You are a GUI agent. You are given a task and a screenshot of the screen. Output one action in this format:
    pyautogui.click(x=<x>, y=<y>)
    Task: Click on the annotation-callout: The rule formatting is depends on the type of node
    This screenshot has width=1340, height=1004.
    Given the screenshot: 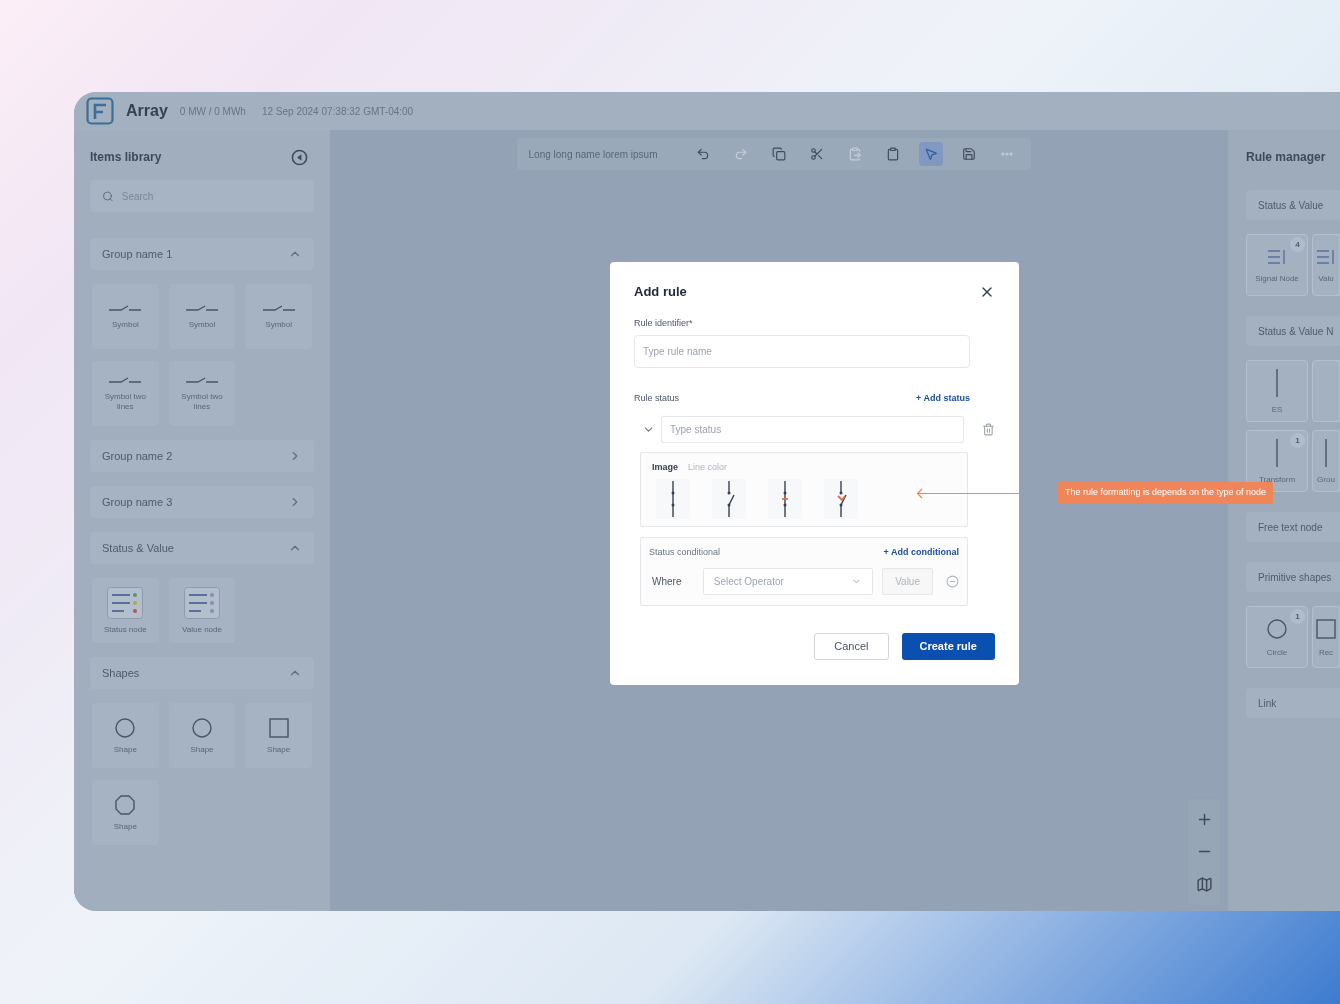 What is the action you would take?
    pyautogui.click(x=1166, y=493)
    